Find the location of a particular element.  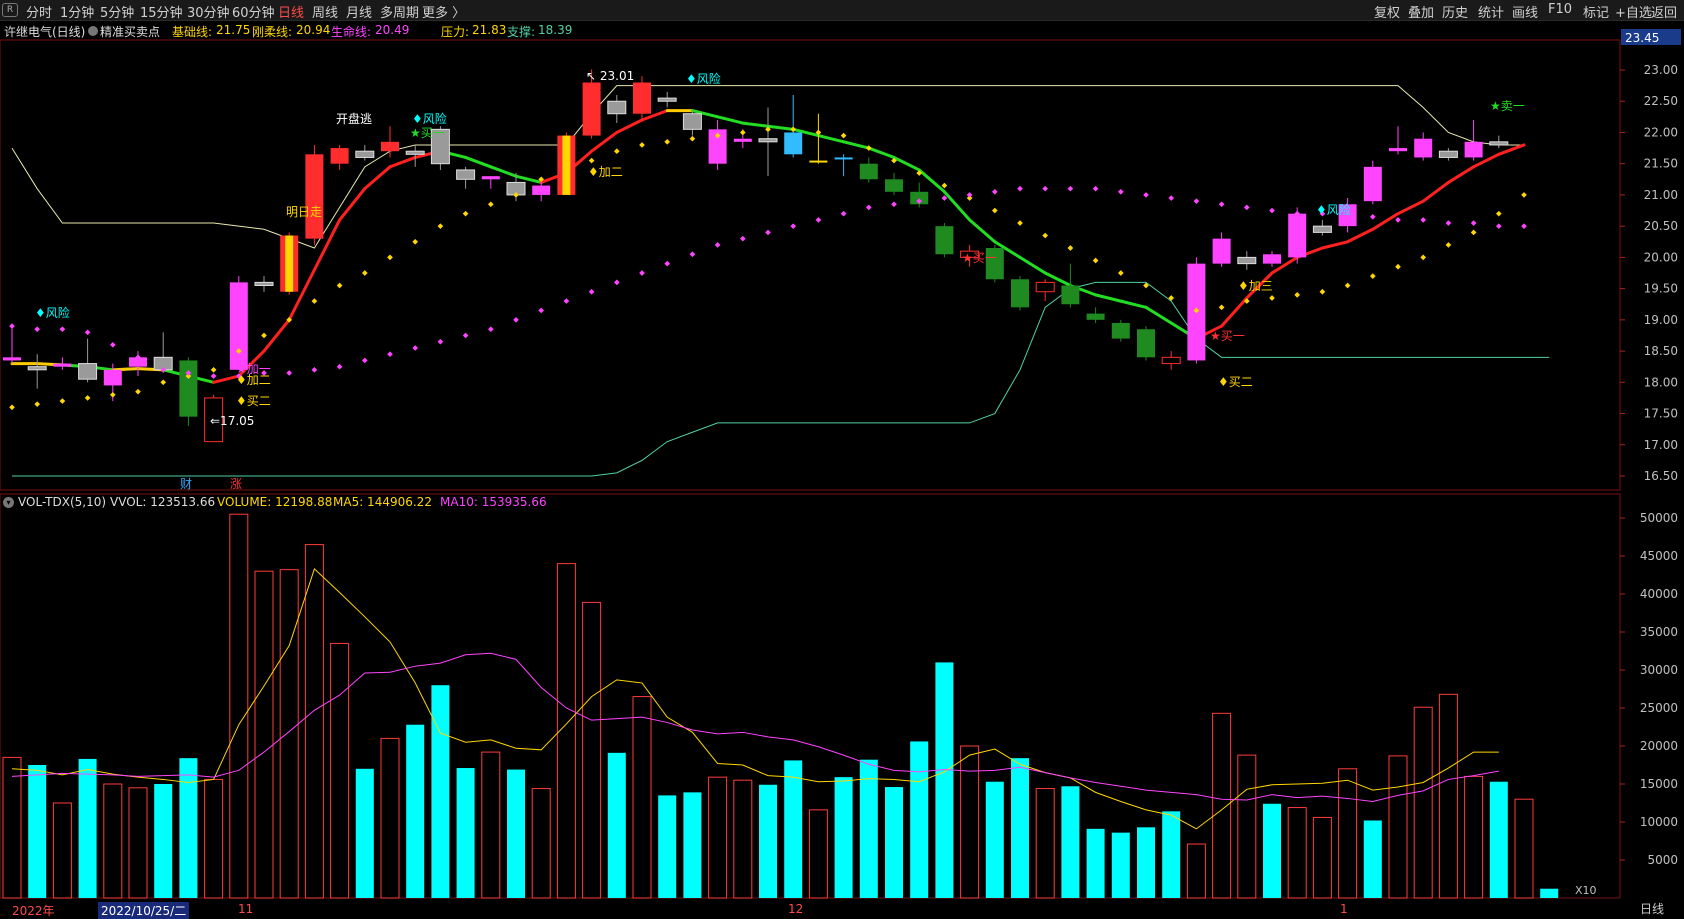

risk-marker-4: ♦风险 is located at coordinates (1333, 209).